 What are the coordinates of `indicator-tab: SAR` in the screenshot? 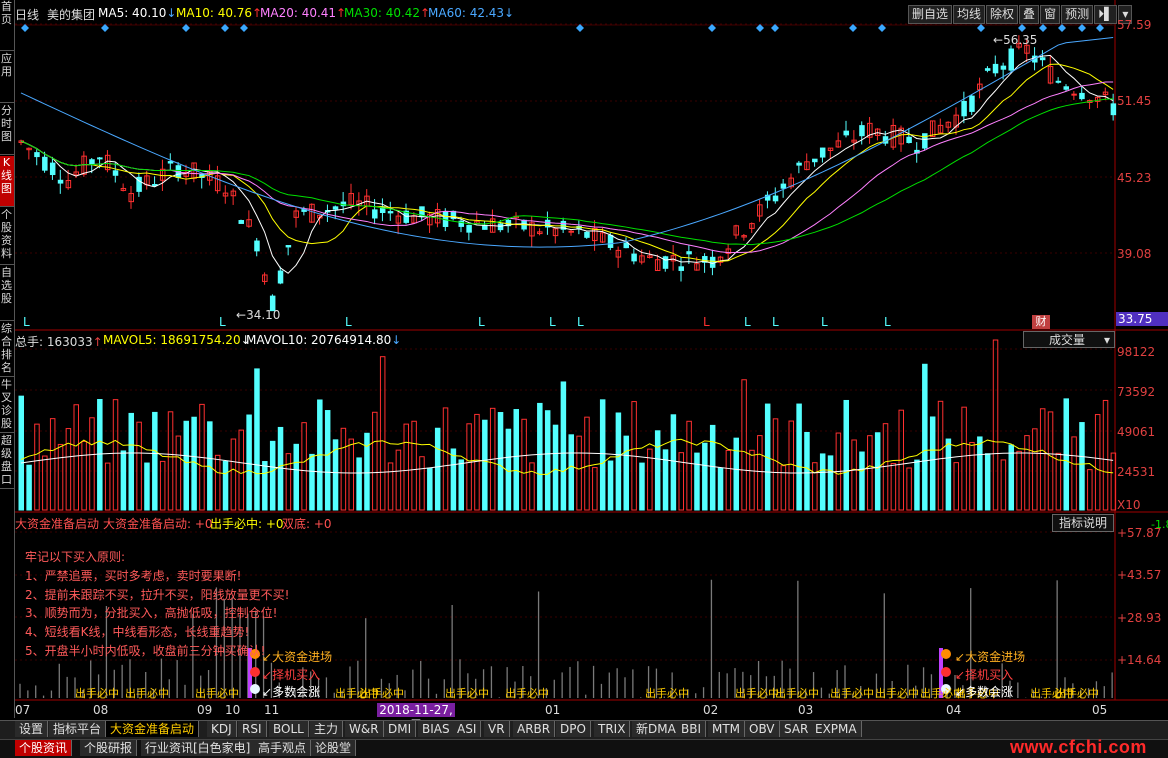 It's located at (797, 729).